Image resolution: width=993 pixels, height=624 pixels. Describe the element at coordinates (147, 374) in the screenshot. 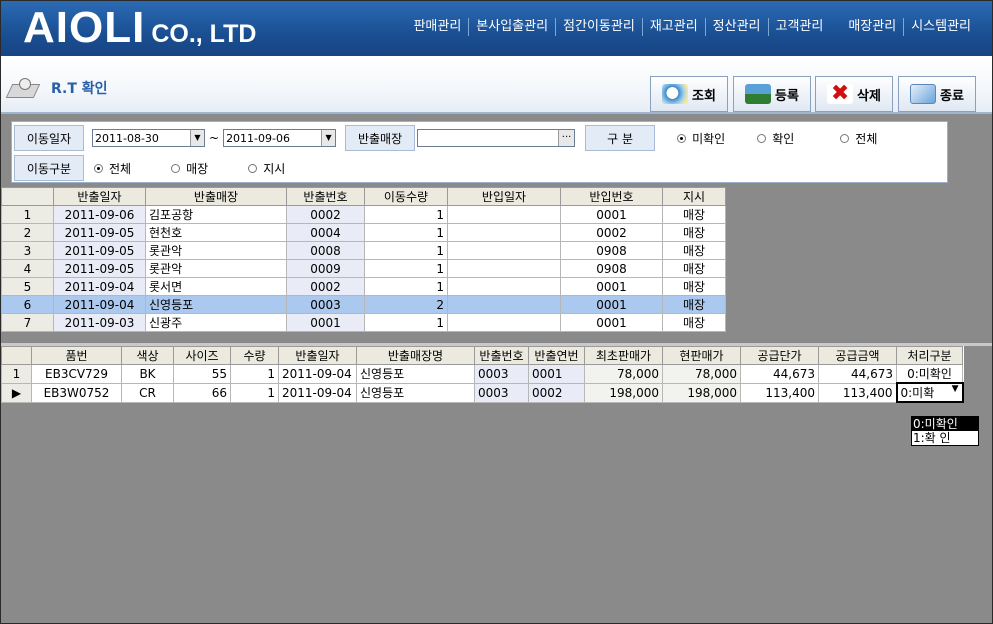

I see `item-cell: BK` at that location.